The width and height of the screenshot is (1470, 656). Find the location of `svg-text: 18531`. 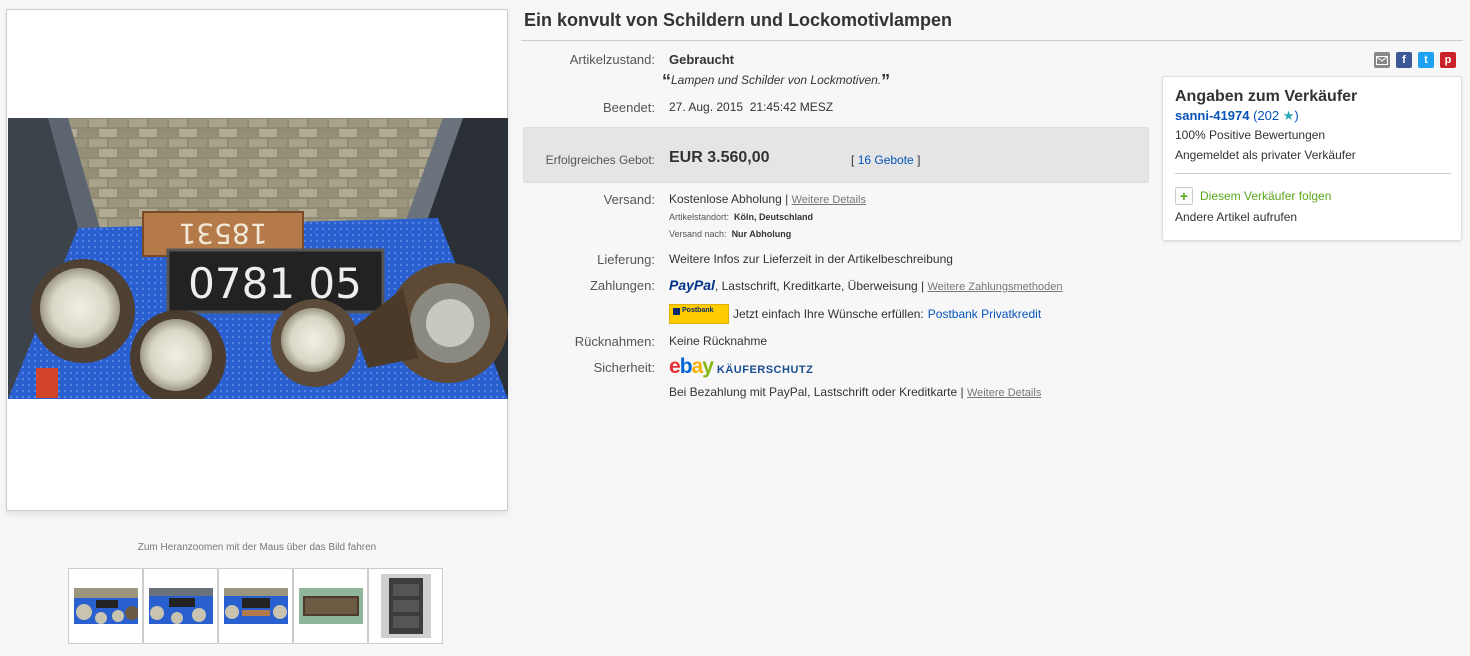

svg-text: 18531 is located at coordinates (222, 233).